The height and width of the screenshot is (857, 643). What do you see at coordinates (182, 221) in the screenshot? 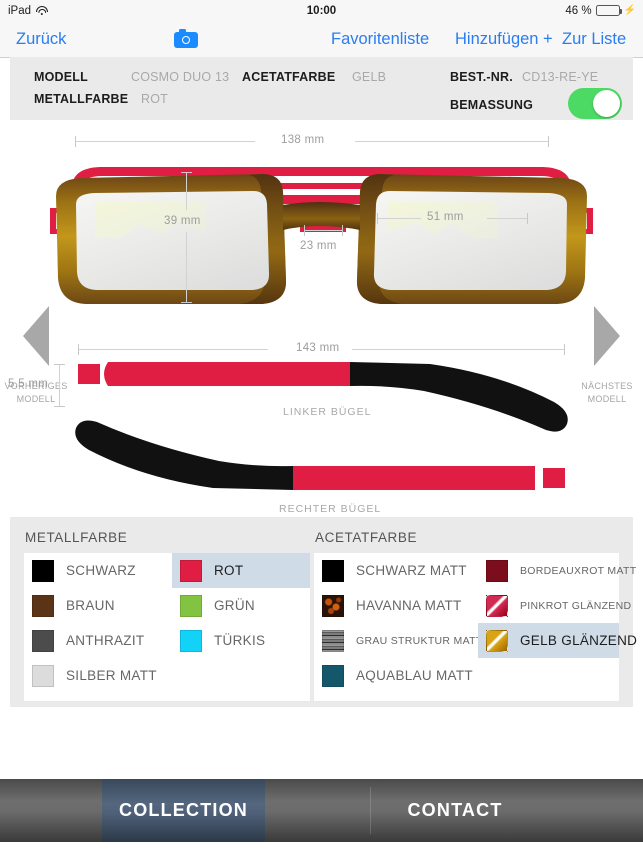
I see `lens-height-value: 39 mm` at bounding box center [182, 221].